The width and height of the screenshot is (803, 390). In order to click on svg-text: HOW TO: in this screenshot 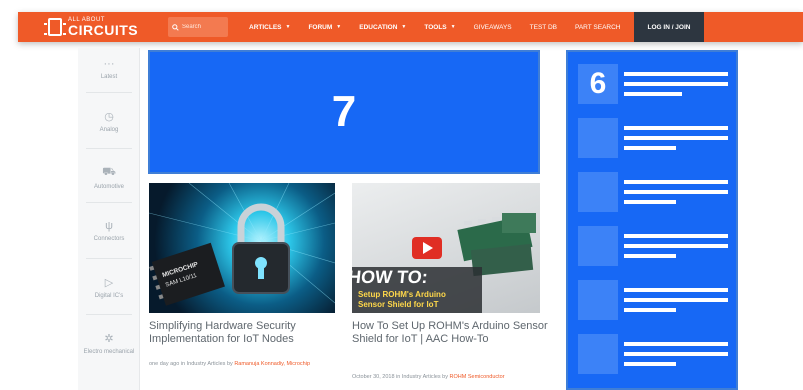, I will do `click(390, 277)`.